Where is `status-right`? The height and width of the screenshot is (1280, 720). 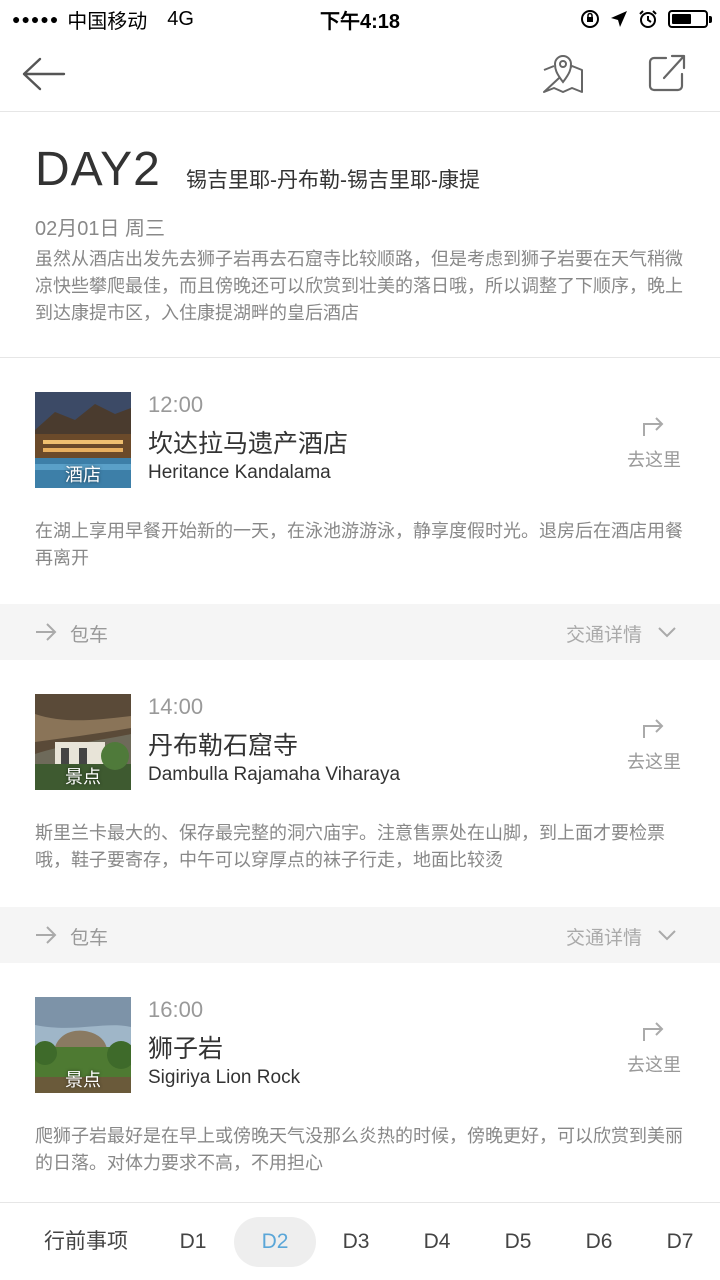
status-right is located at coordinates (646, 19).